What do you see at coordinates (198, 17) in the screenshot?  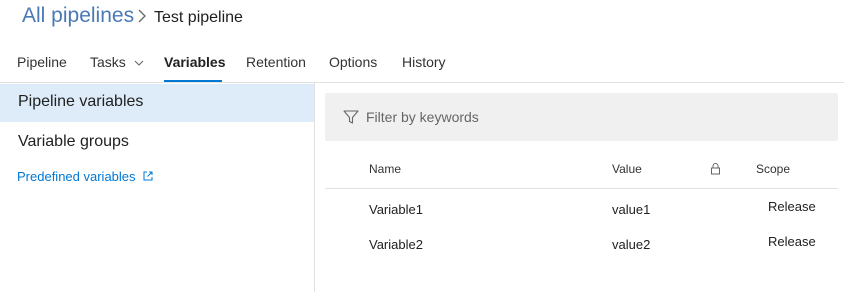 I see `page-title: Test pipeline` at bounding box center [198, 17].